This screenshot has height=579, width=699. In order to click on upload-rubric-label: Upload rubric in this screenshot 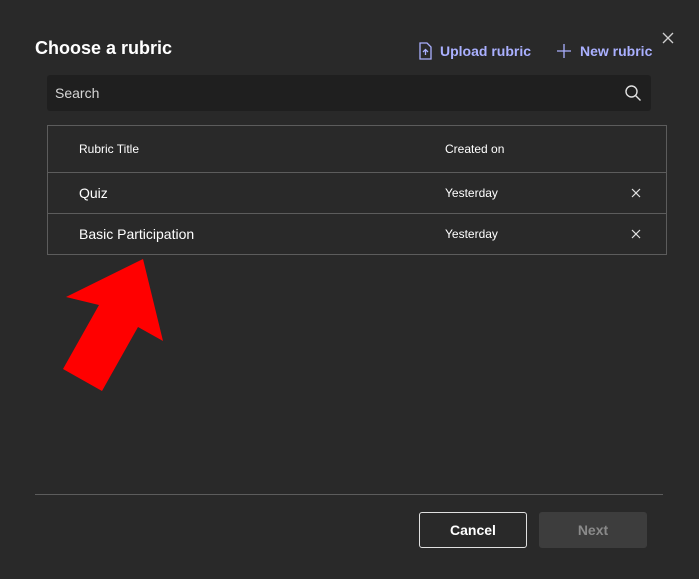, I will do `click(486, 51)`.